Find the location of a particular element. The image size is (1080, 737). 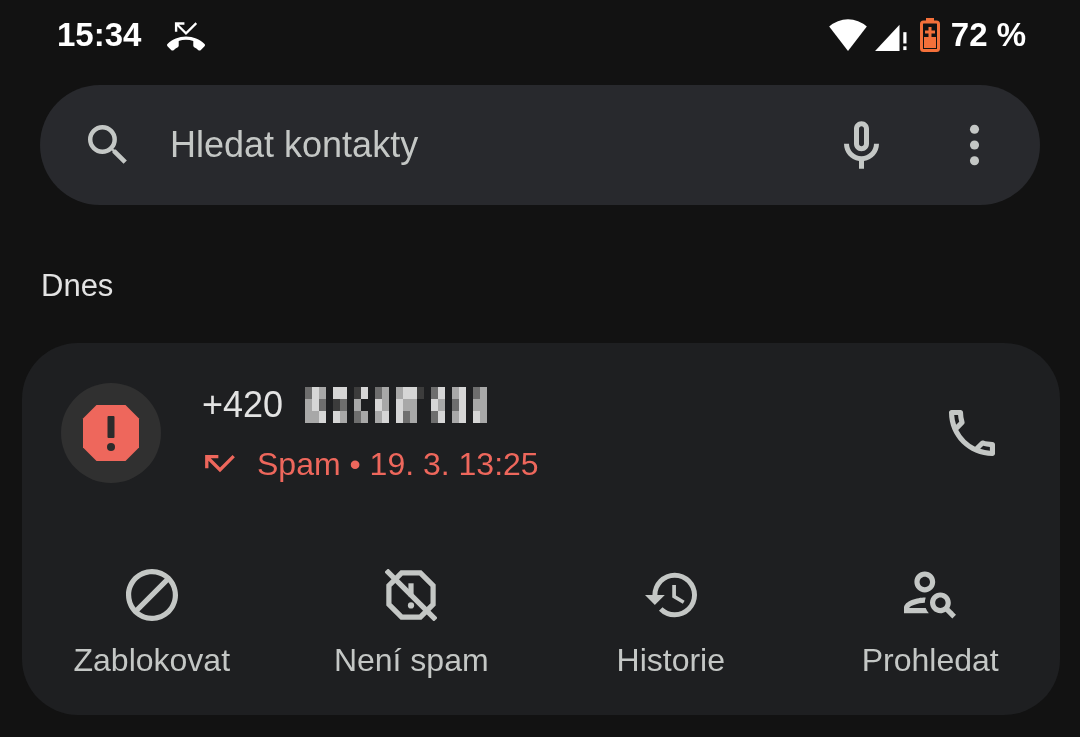

action-button: Zablokovat is located at coordinates (152, 624).